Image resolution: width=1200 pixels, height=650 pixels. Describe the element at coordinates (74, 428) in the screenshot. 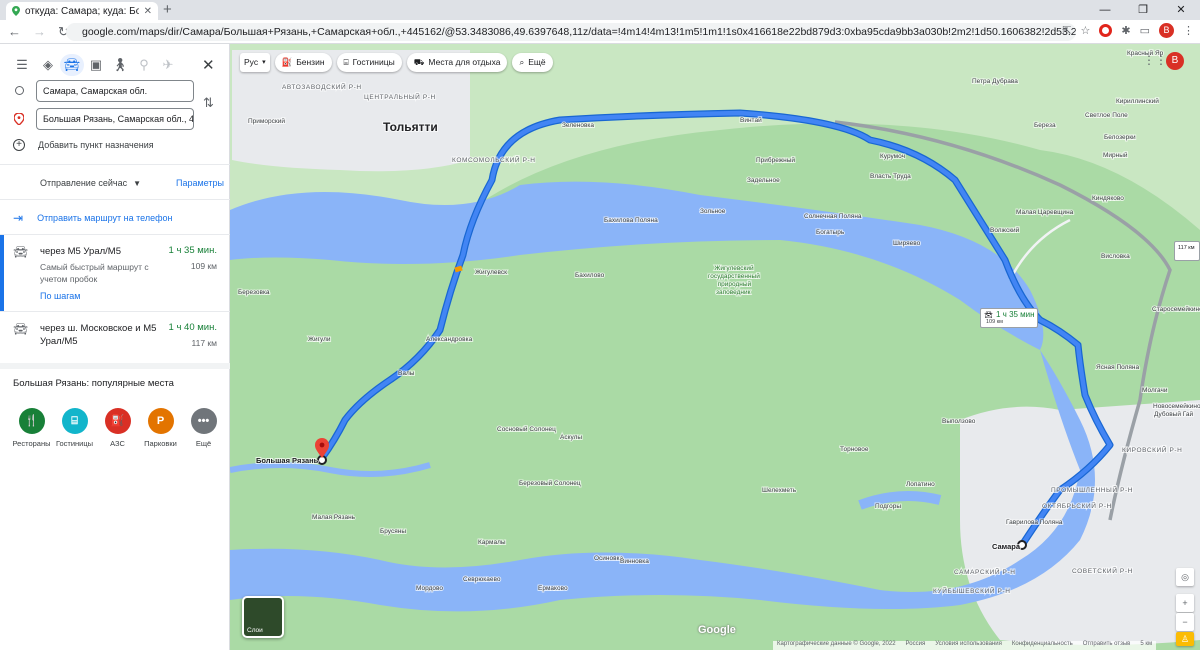

I see `place-1: ⌸ Гостиницы` at that location.